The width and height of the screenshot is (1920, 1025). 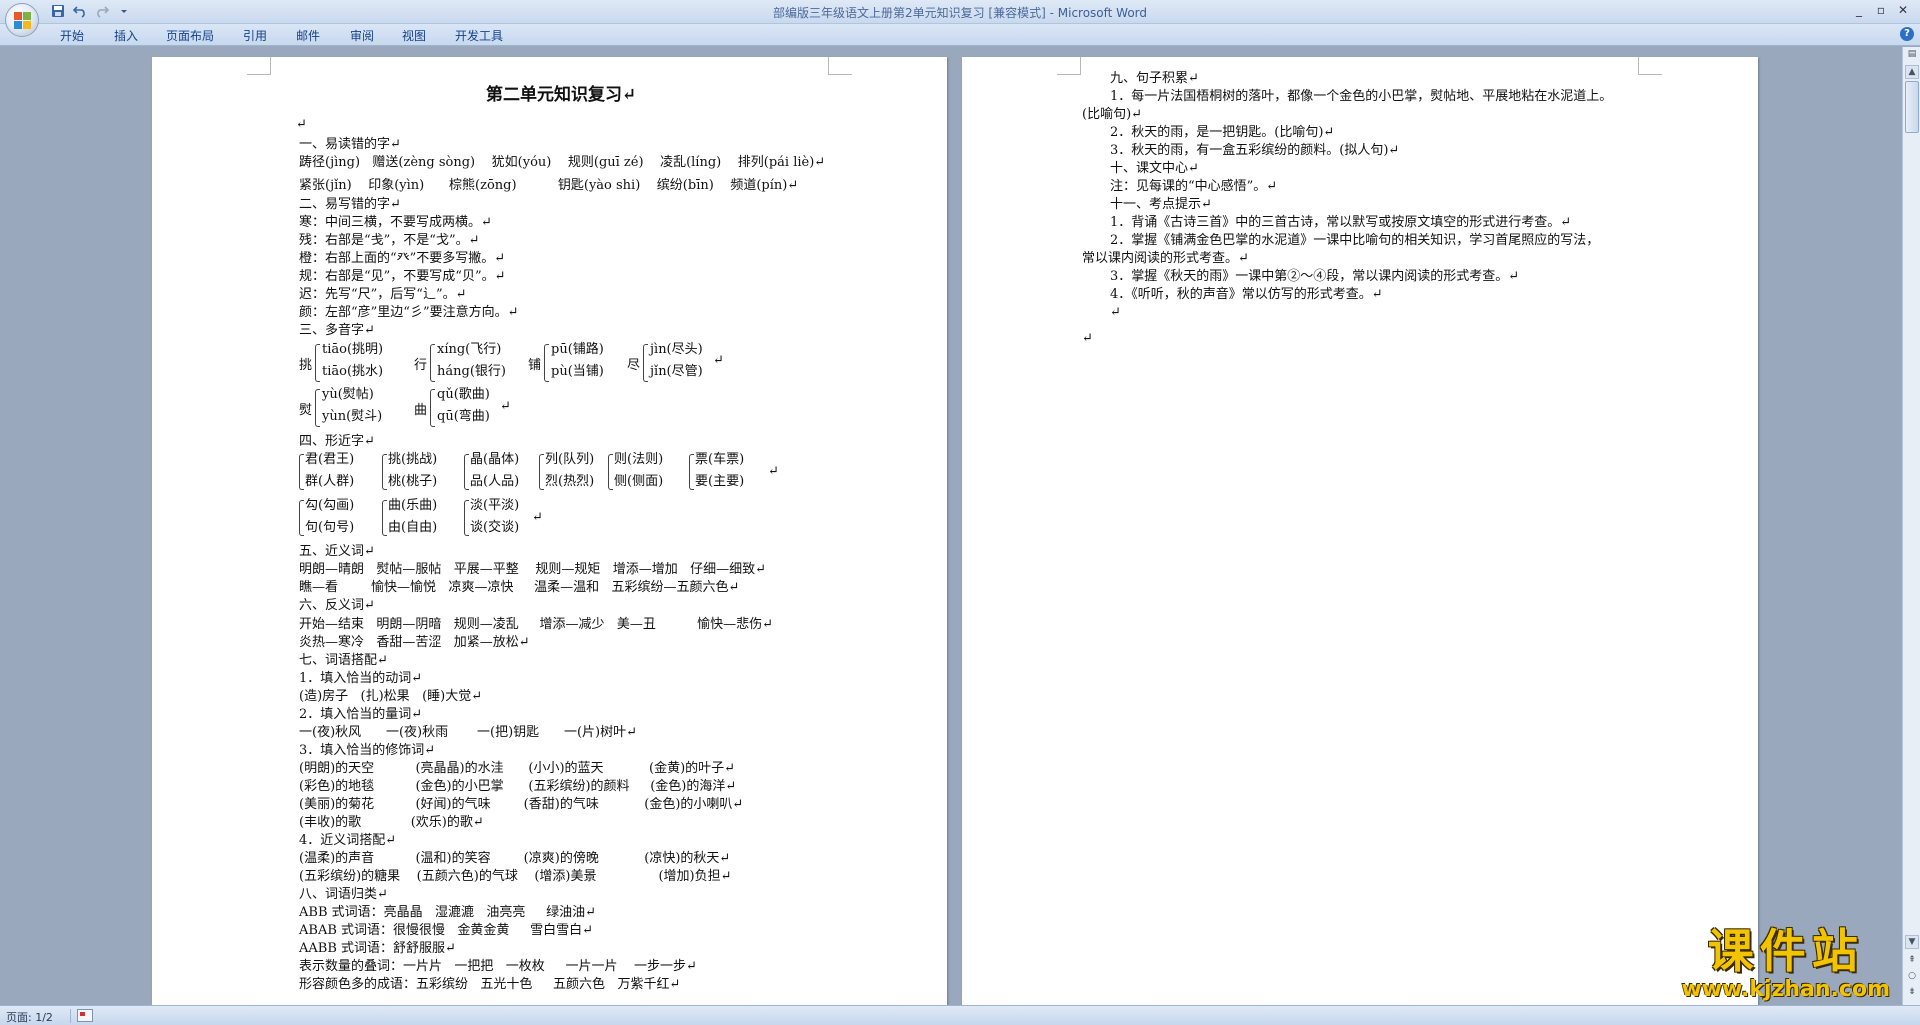 What do you see at coordinates (1859, 10) in the screenshot?
I see `minimize-button: _` at bounding box center [1859, 10].